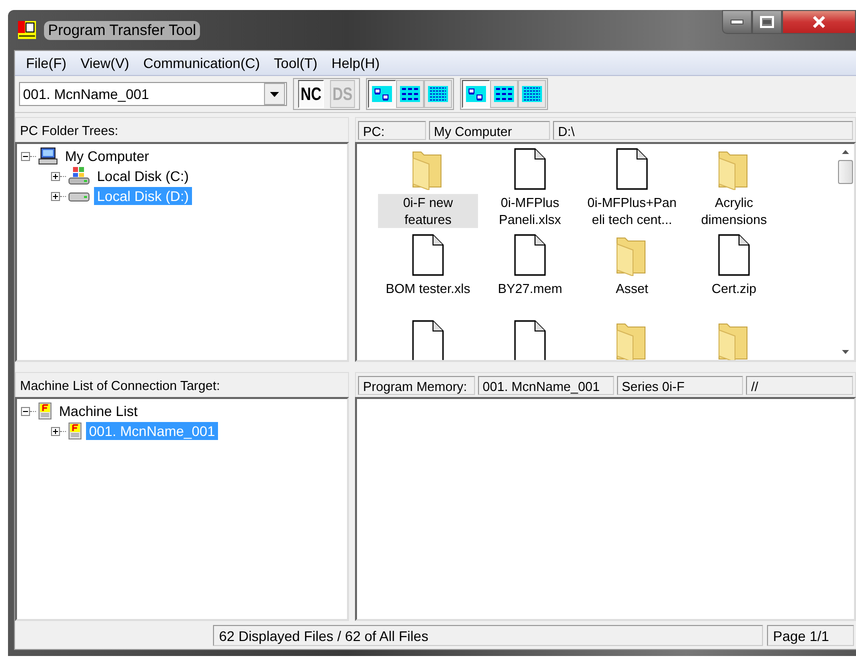 The width and height of the screenshot is (856, 663). Describe the element at coordinates (416, 385) in the screenshot. I see `info-field: Program Memory:` at that location.